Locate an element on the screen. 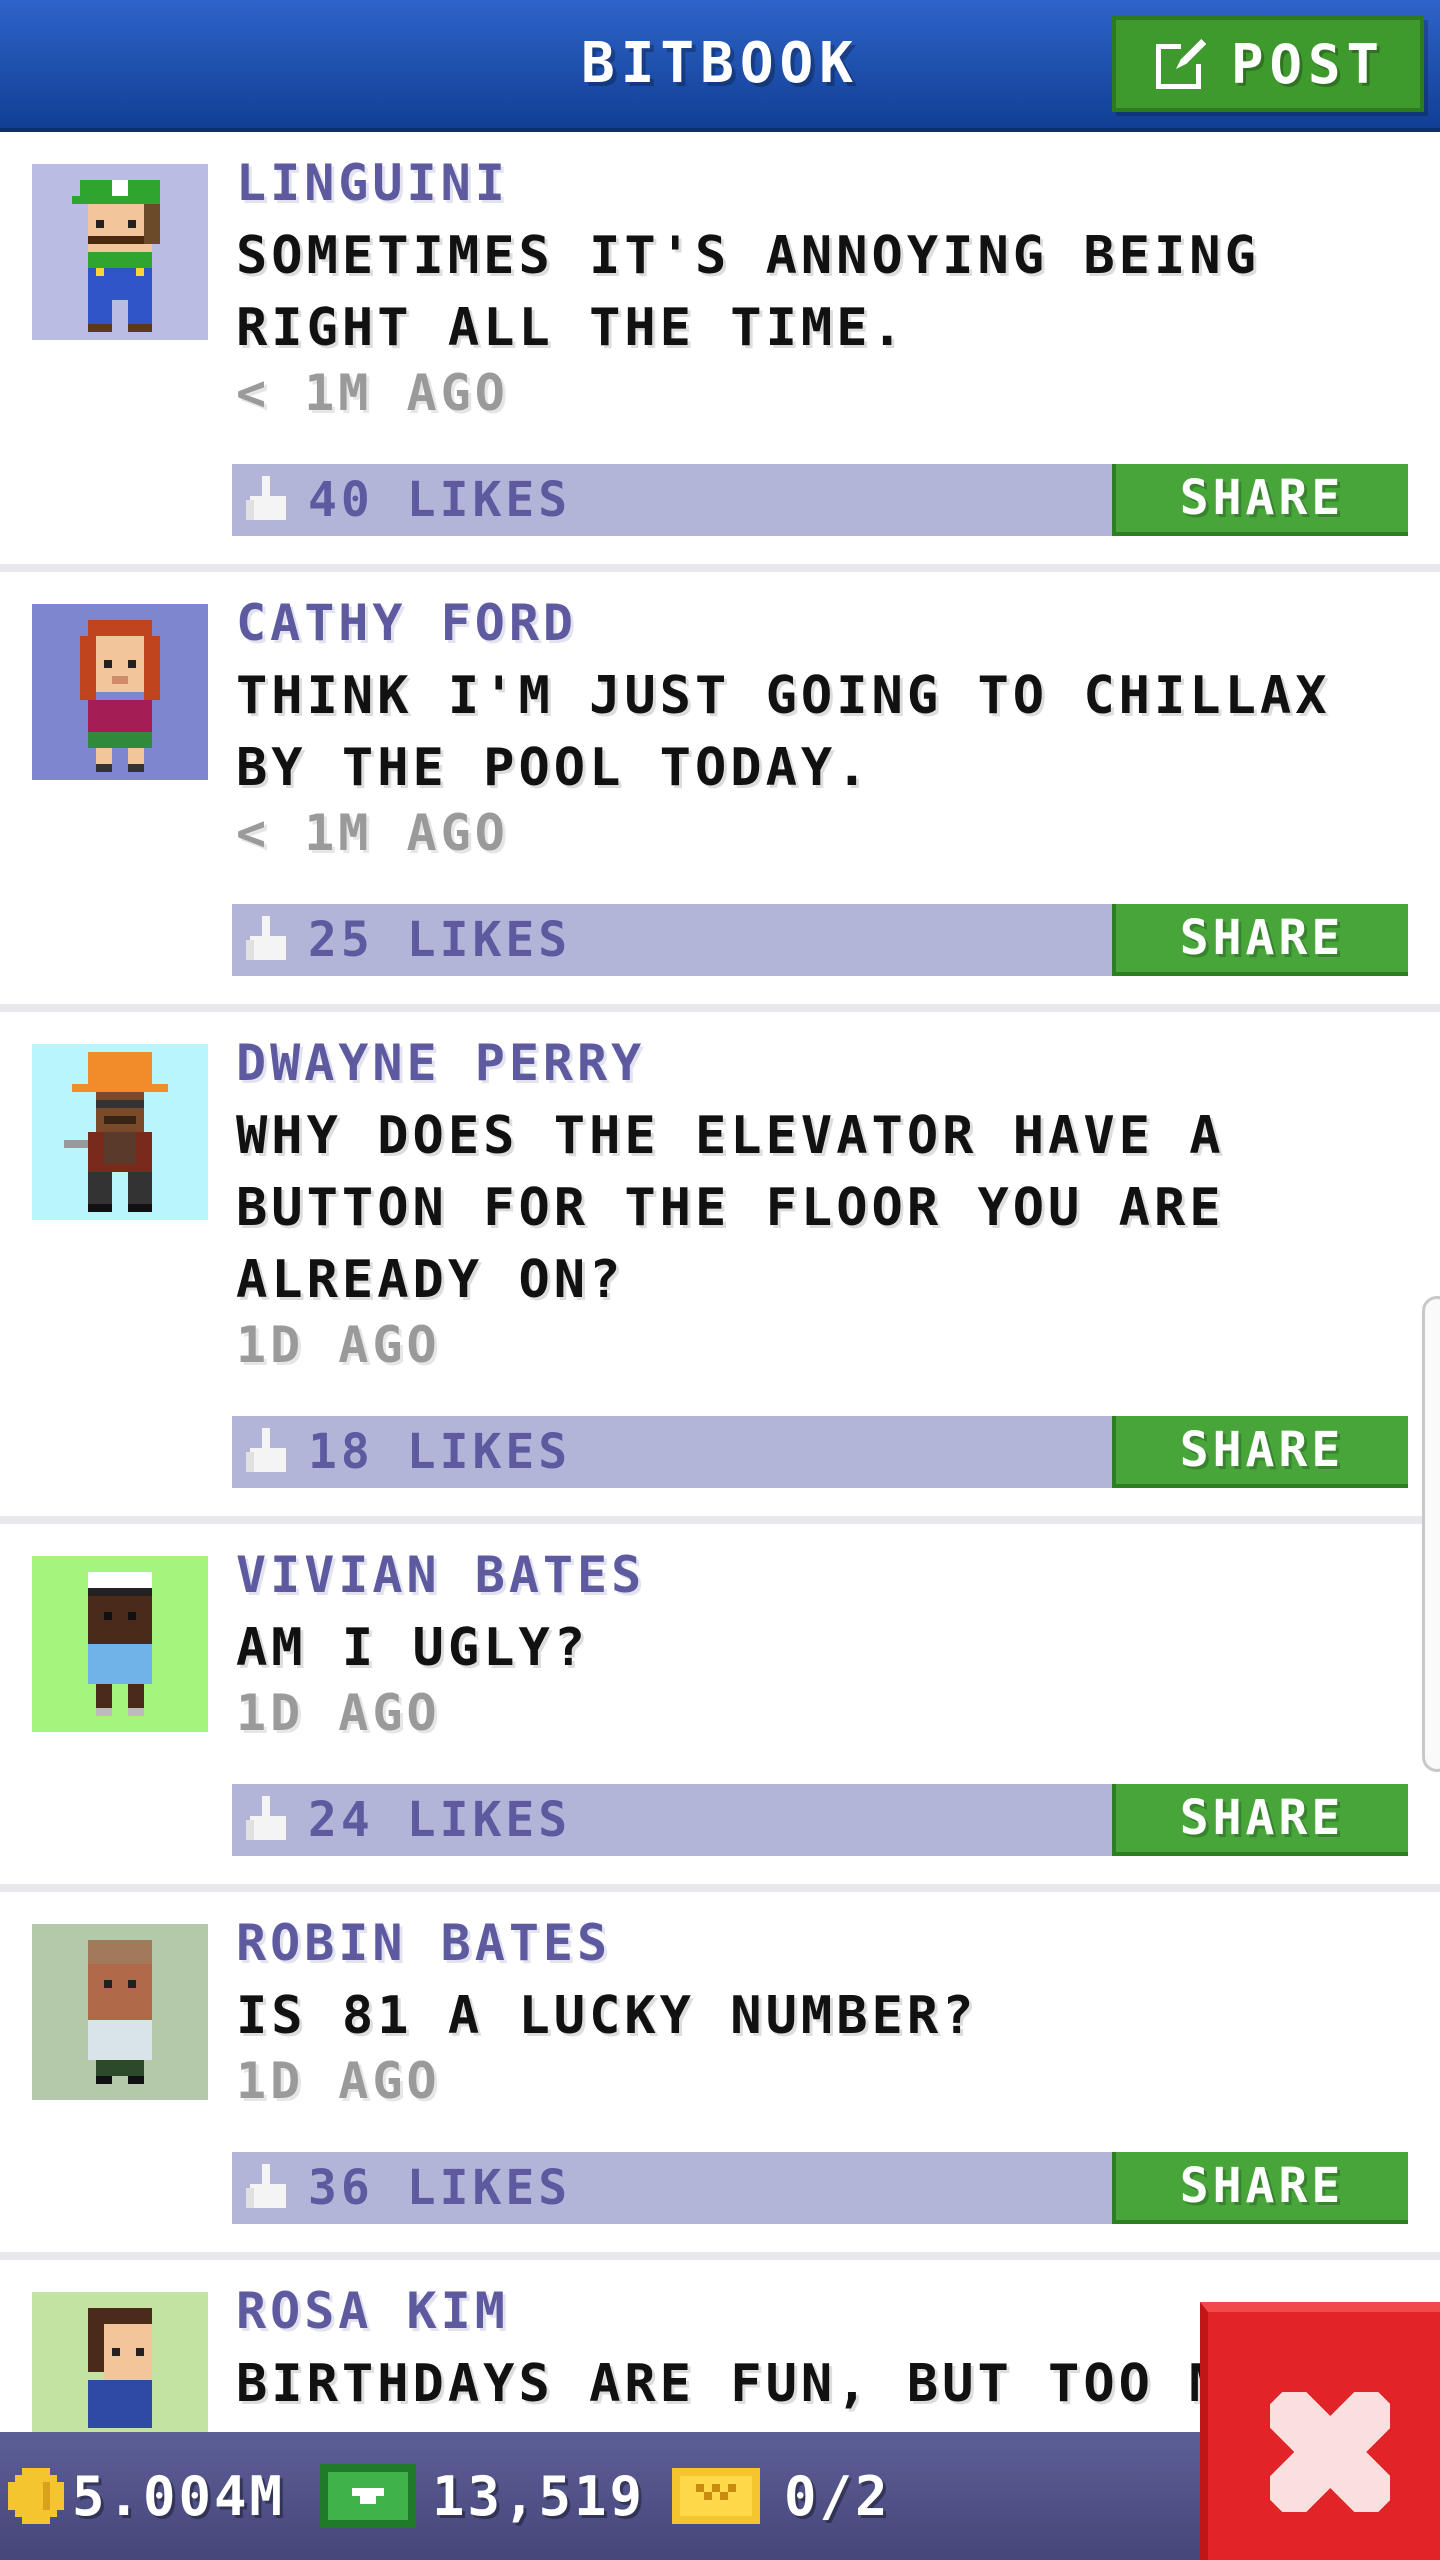 The height and width of the screenshot is (2560, 1440). likes-bar: 25 LIKES SHARE is located at coordinates (820, 940).